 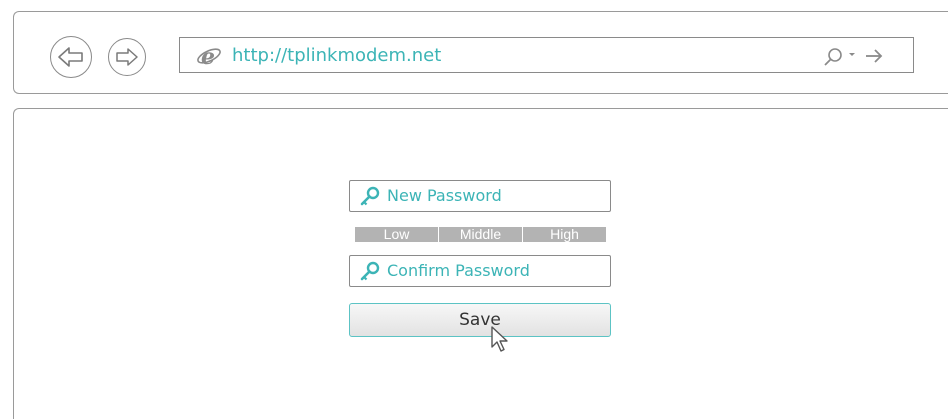 What do you see at coordinates (336, 55) in the screenshot?
I see `url-text: http://tplinkmodem.net` at bounding box center [336, 55].